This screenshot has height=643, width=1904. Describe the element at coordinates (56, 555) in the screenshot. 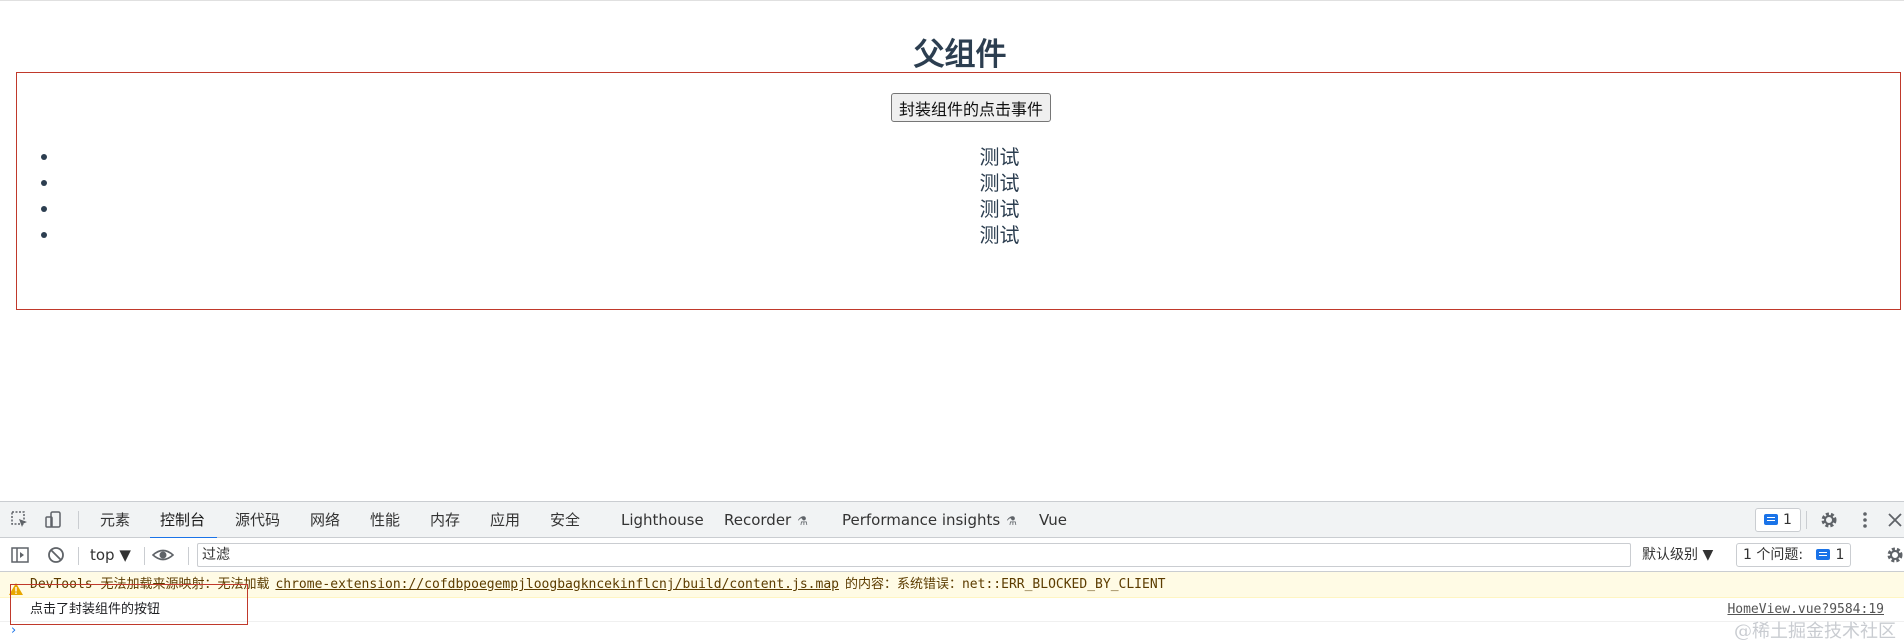

I see `clear-console-icon` at that location.